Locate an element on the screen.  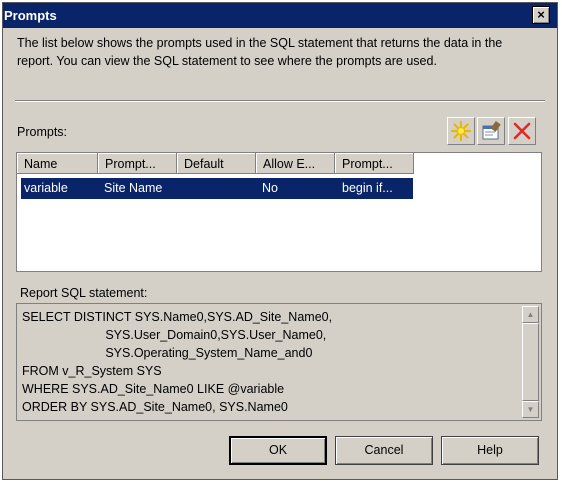
scroll-thumb is located at coordinates (530, 362).